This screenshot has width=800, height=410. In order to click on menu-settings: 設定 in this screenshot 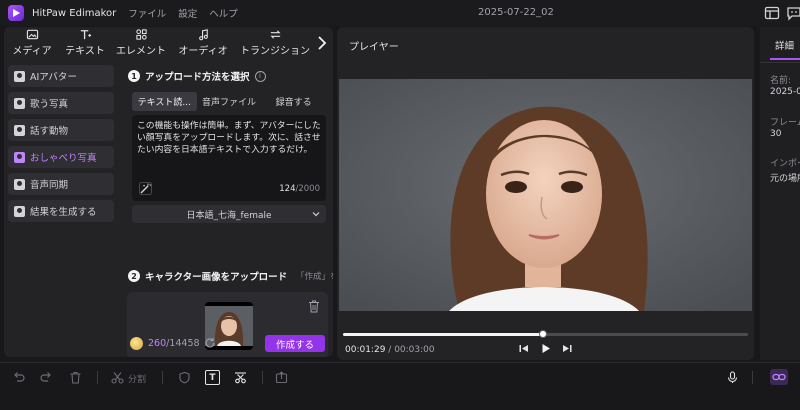, I will do `click(187, 13)`.